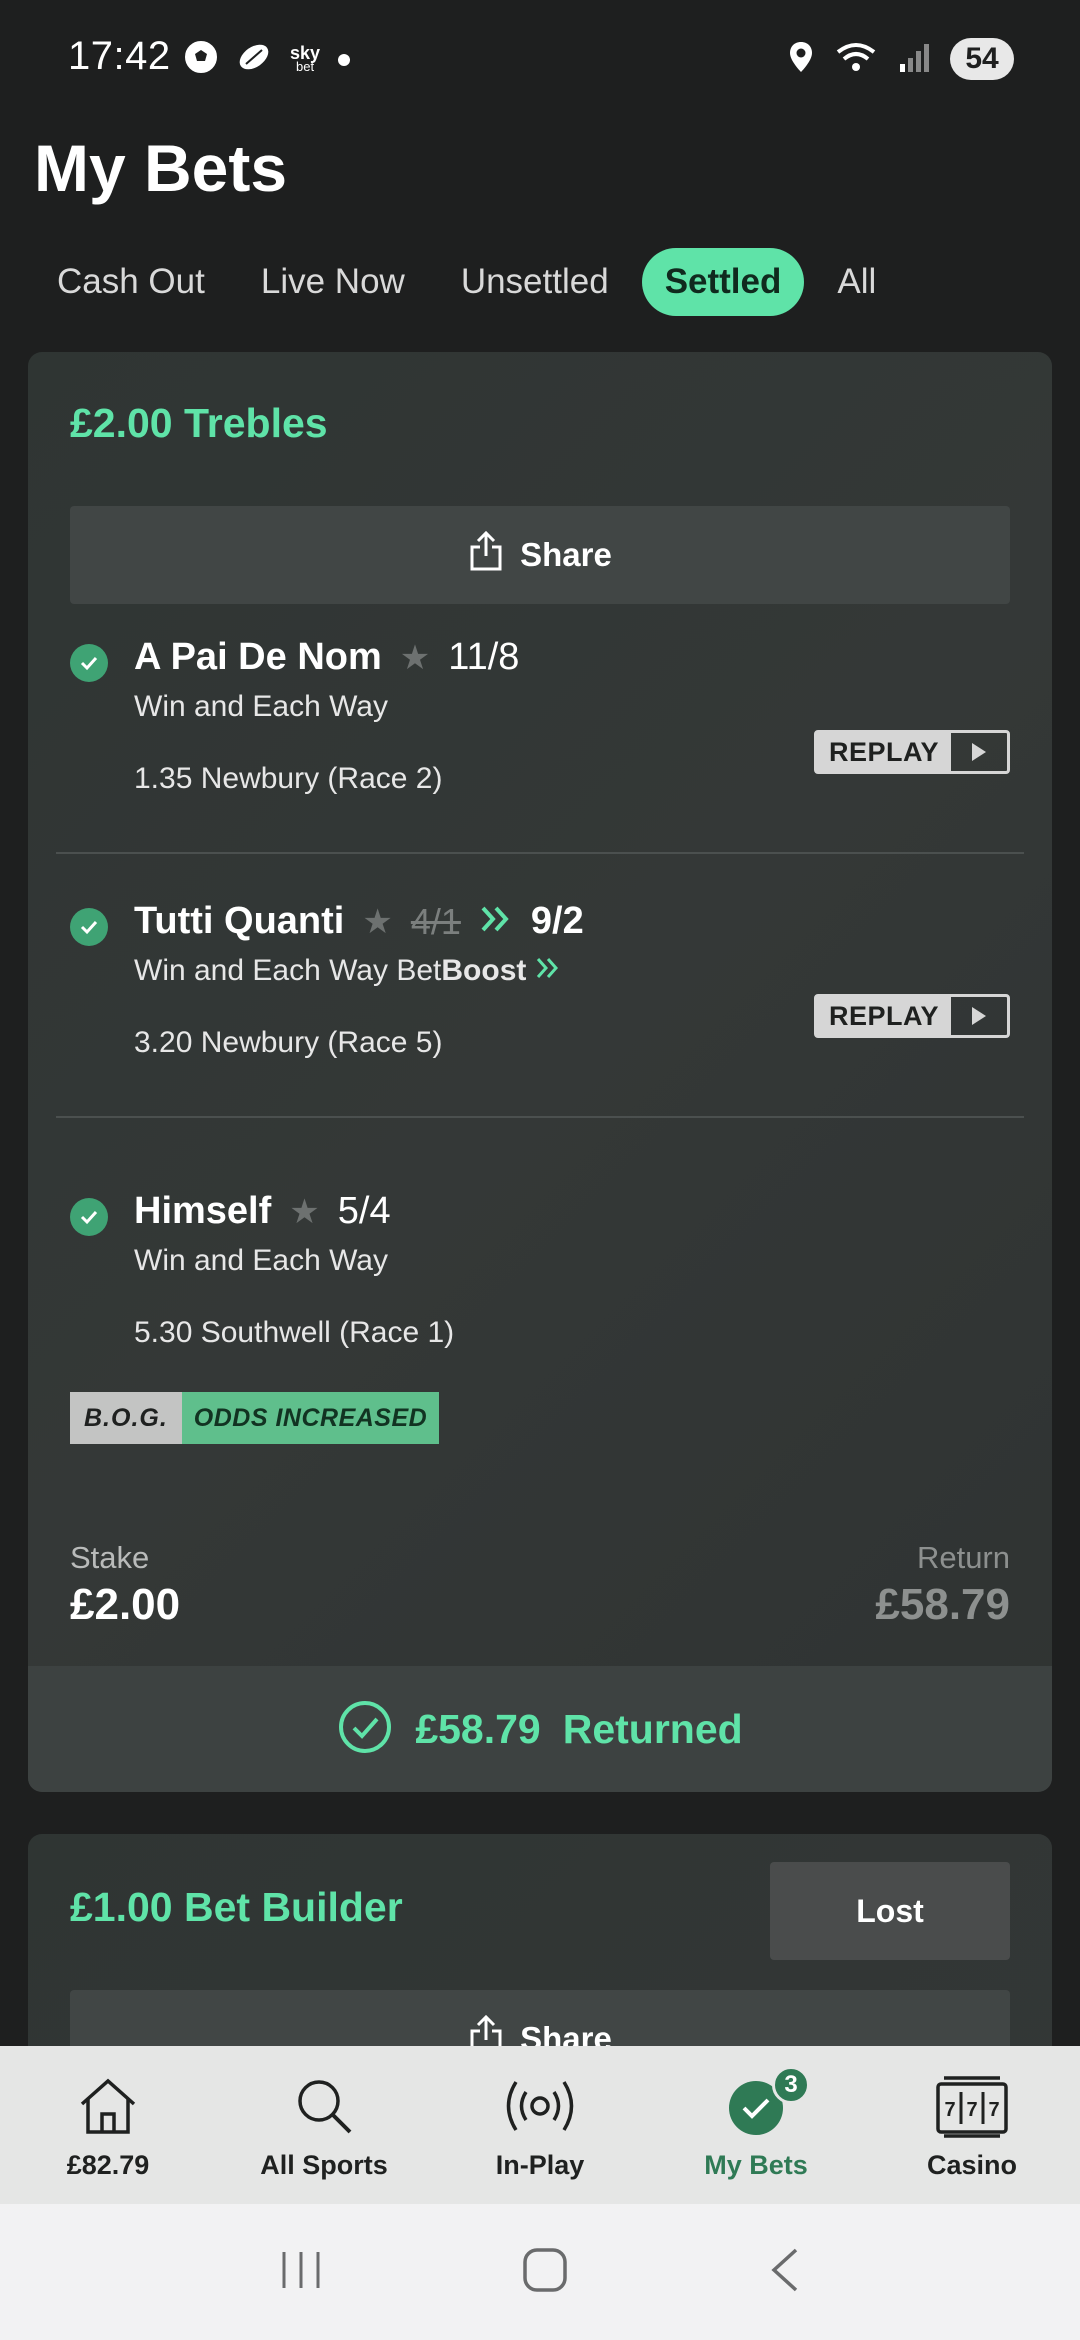  What do you see at coordinates (557, 921) in the screenshot?
I see `boosted-odds: 9/2` at bounding box center [557, 921].